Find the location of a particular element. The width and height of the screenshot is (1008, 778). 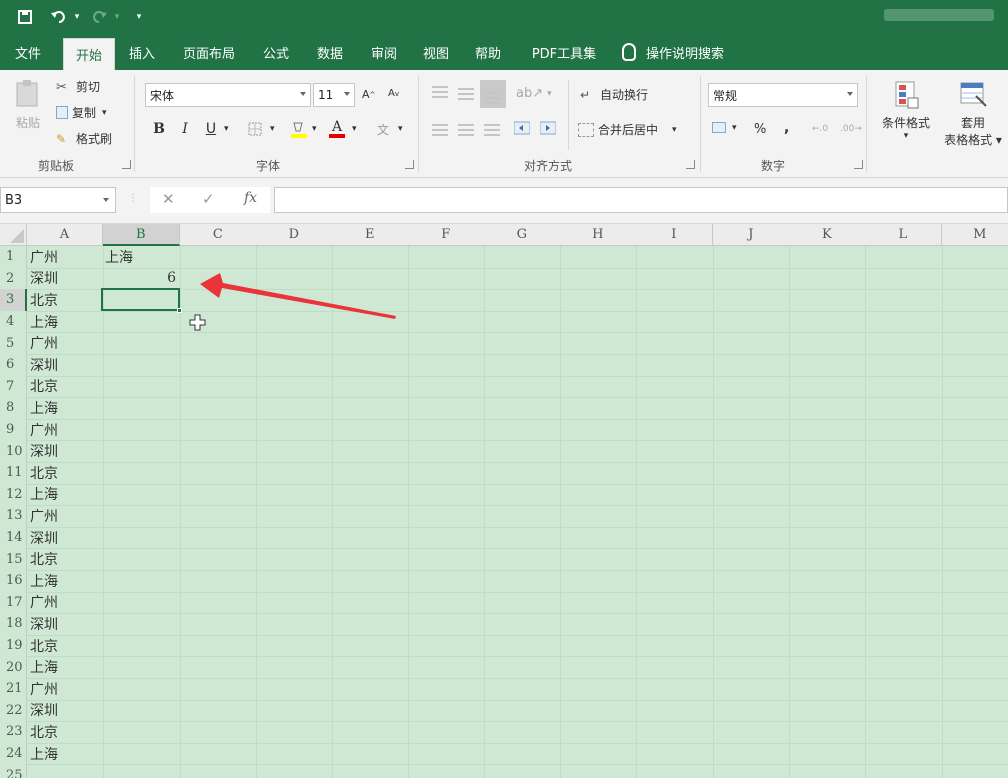

fill-color-button is located at coordinates (299, 129).